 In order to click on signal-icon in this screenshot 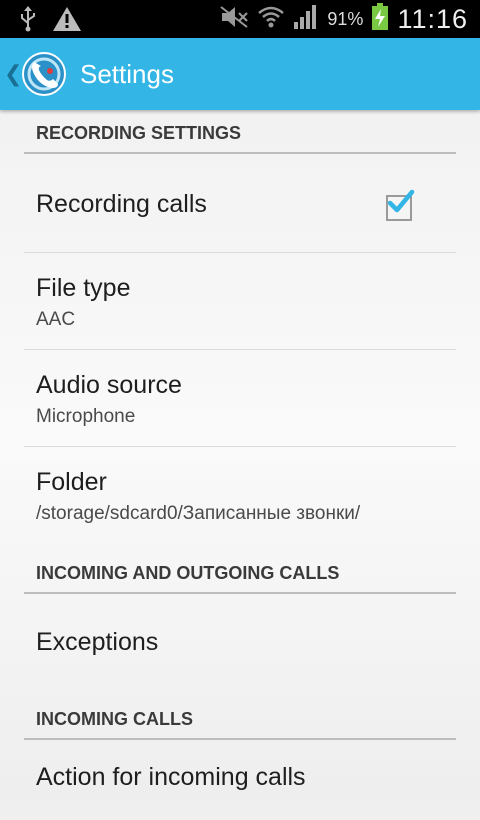, I will do `click(306, 19)`.